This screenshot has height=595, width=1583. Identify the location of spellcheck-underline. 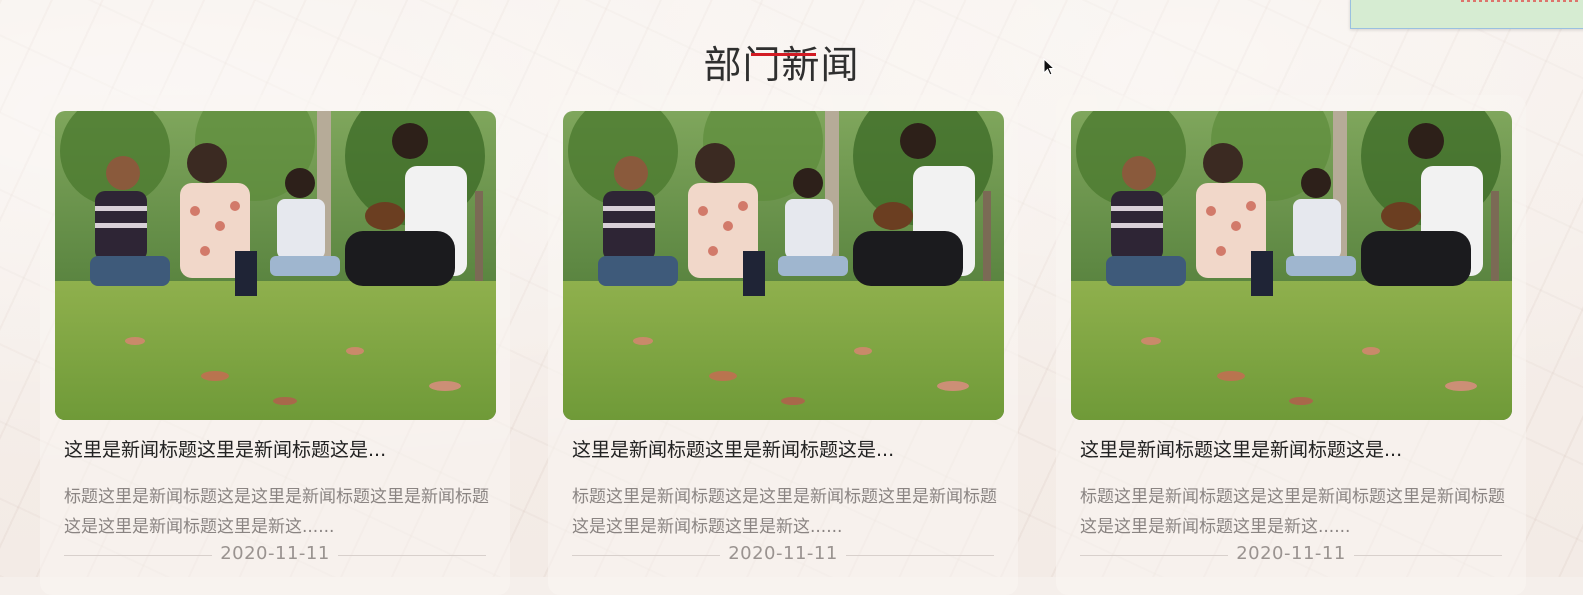
(1521, 1).